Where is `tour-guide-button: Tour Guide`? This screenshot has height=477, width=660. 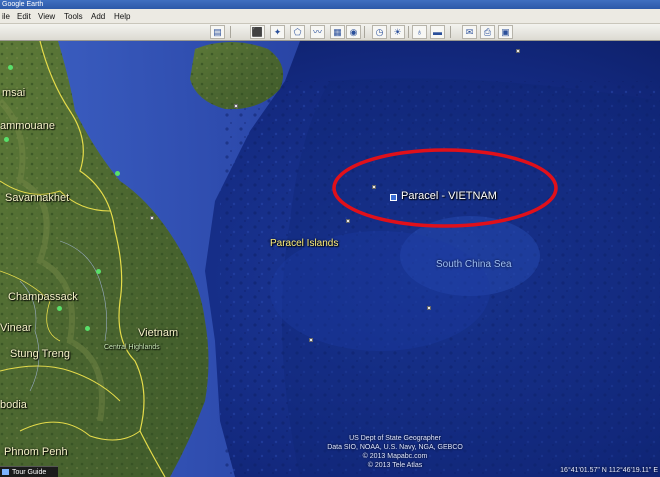 tour-guide-button: Tour Guide is located at coordinates (29, 471).